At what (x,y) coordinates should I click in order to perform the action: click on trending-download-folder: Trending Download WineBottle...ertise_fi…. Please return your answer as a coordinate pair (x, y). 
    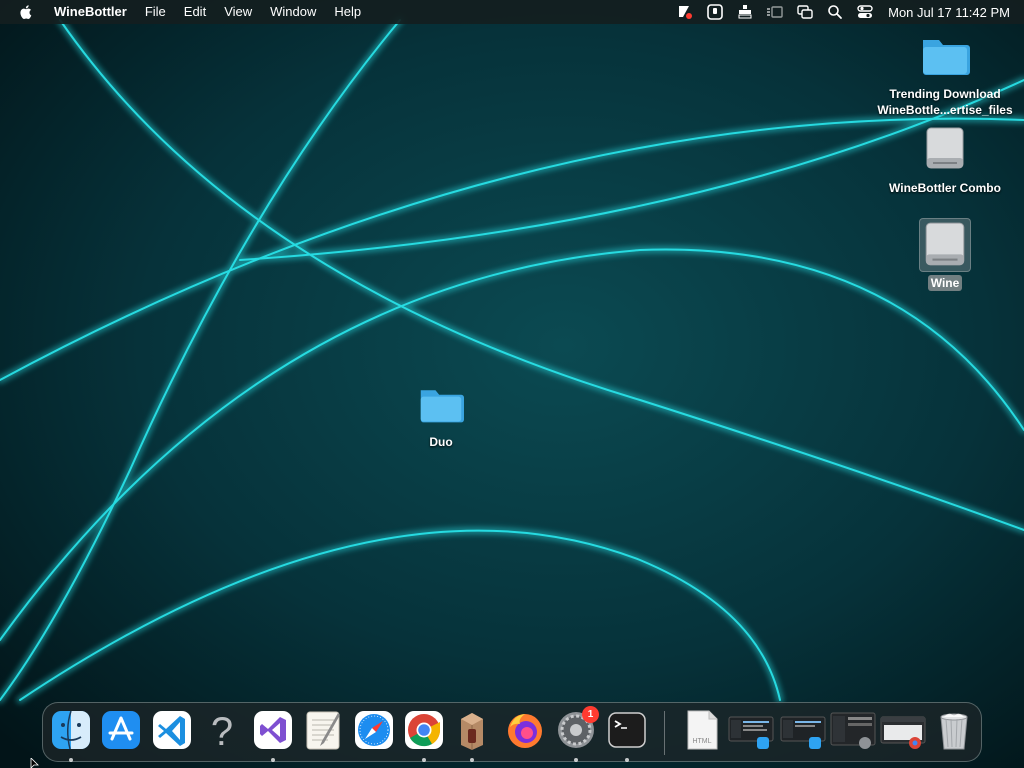
    Looking at the image, I should click on (945, 76).